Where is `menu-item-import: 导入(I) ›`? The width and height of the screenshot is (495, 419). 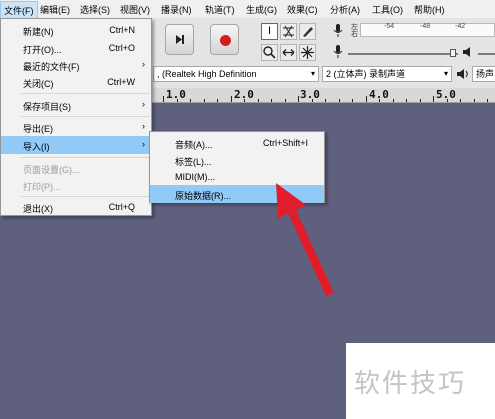 menu-item-import: 导入(I) › is located at coordinates (76, 145).